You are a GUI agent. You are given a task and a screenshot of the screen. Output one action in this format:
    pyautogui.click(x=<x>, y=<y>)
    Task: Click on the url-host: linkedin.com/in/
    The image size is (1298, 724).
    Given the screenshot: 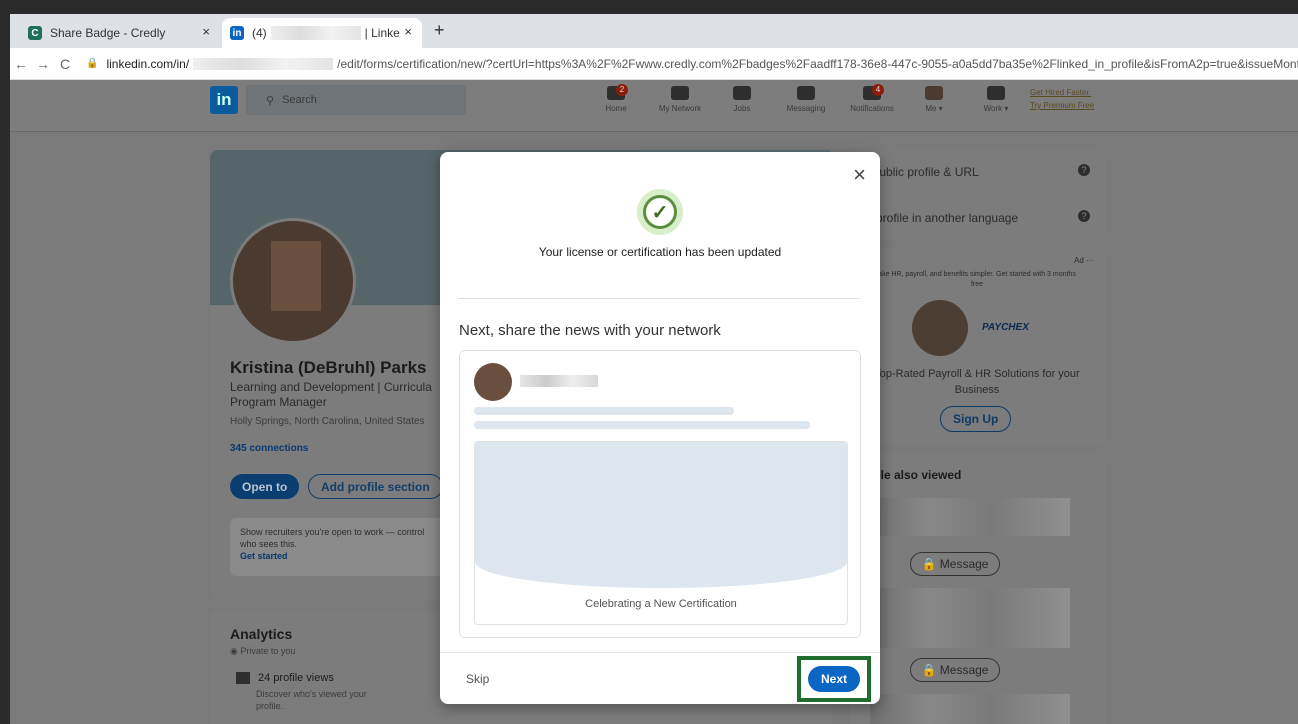 What is the action you would take?
    pyautogui.click(x=148, y=63)
    